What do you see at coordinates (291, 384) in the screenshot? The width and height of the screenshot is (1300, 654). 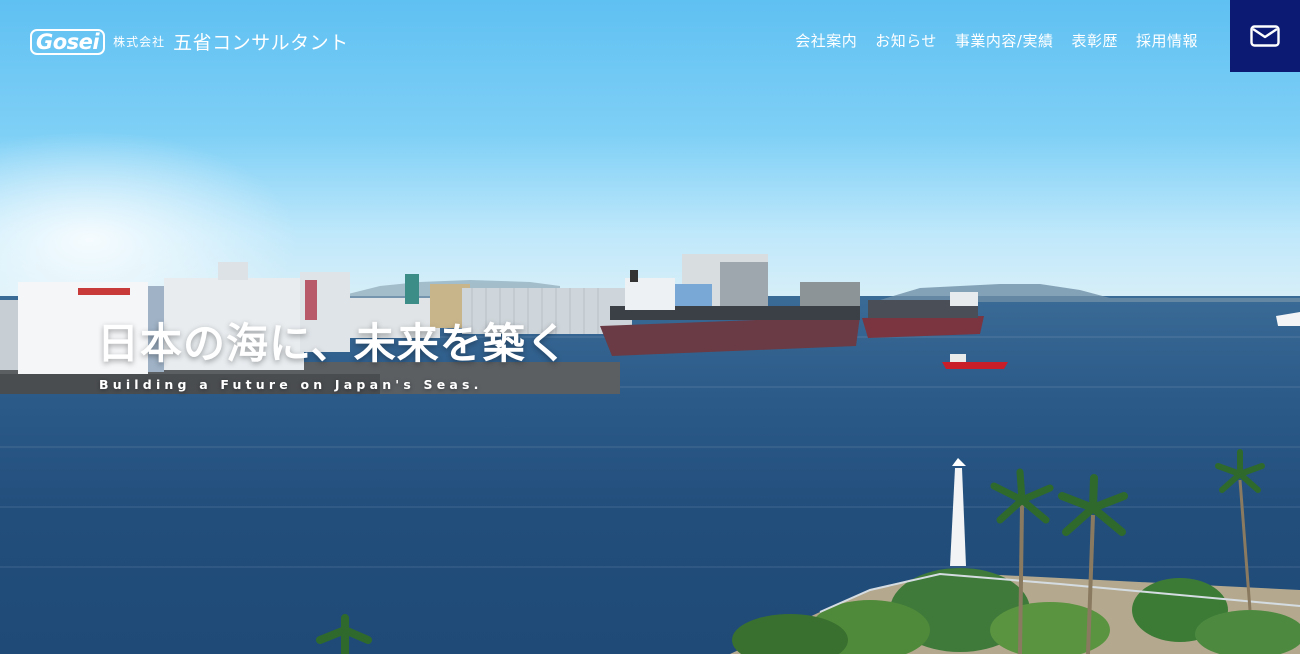 I see `hero-subtitle: Building a Future on Japan's Seas.` at bounding box center [291, 384].